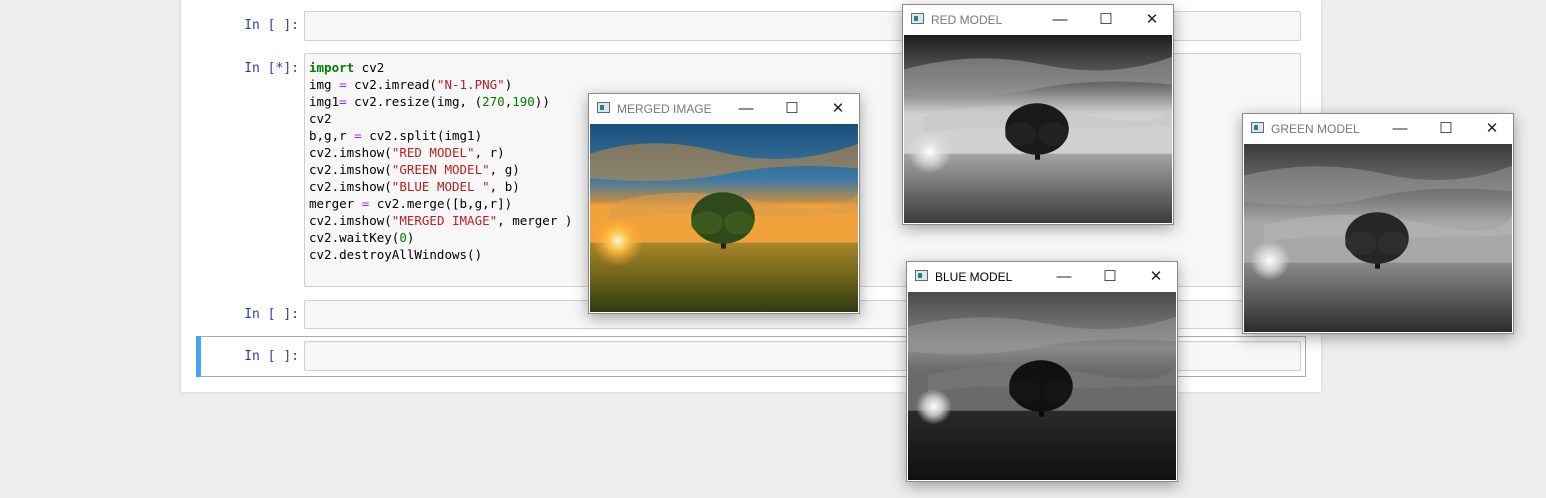 Image resolution: width=1546 pixels, height=498 pixels. What do you see at coordinates (414, 169) in the screenshot?
I see `code-line: cv2.imshow("GREEN MODEL", g)` at bounding box center [414, 169].